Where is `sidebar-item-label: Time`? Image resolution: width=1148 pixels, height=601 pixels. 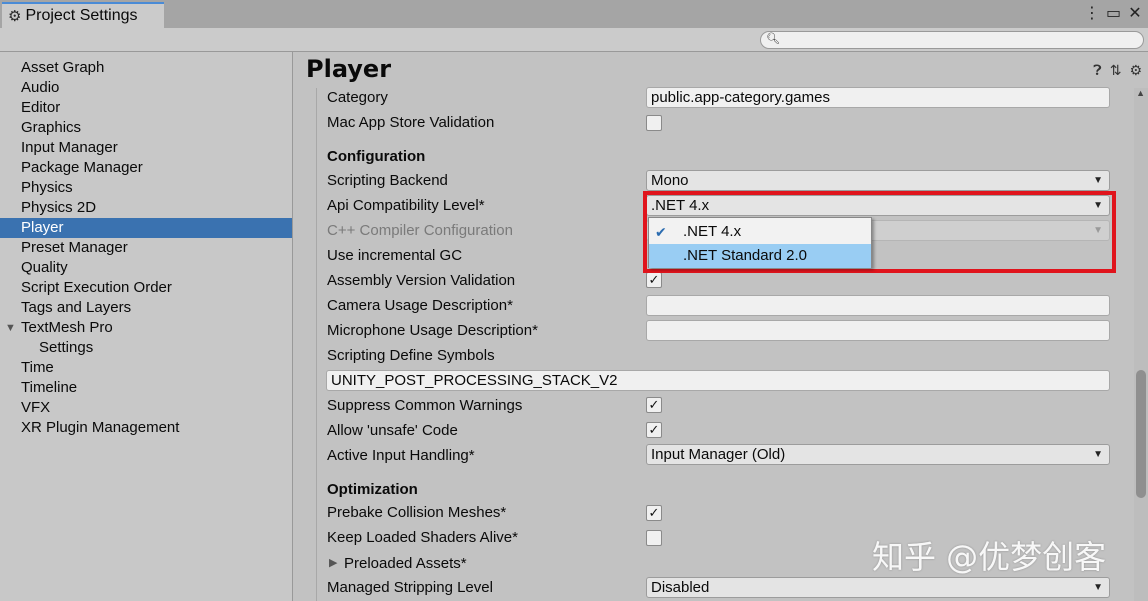 sidebar-item-label: Time is located at coordinates (37, 367).